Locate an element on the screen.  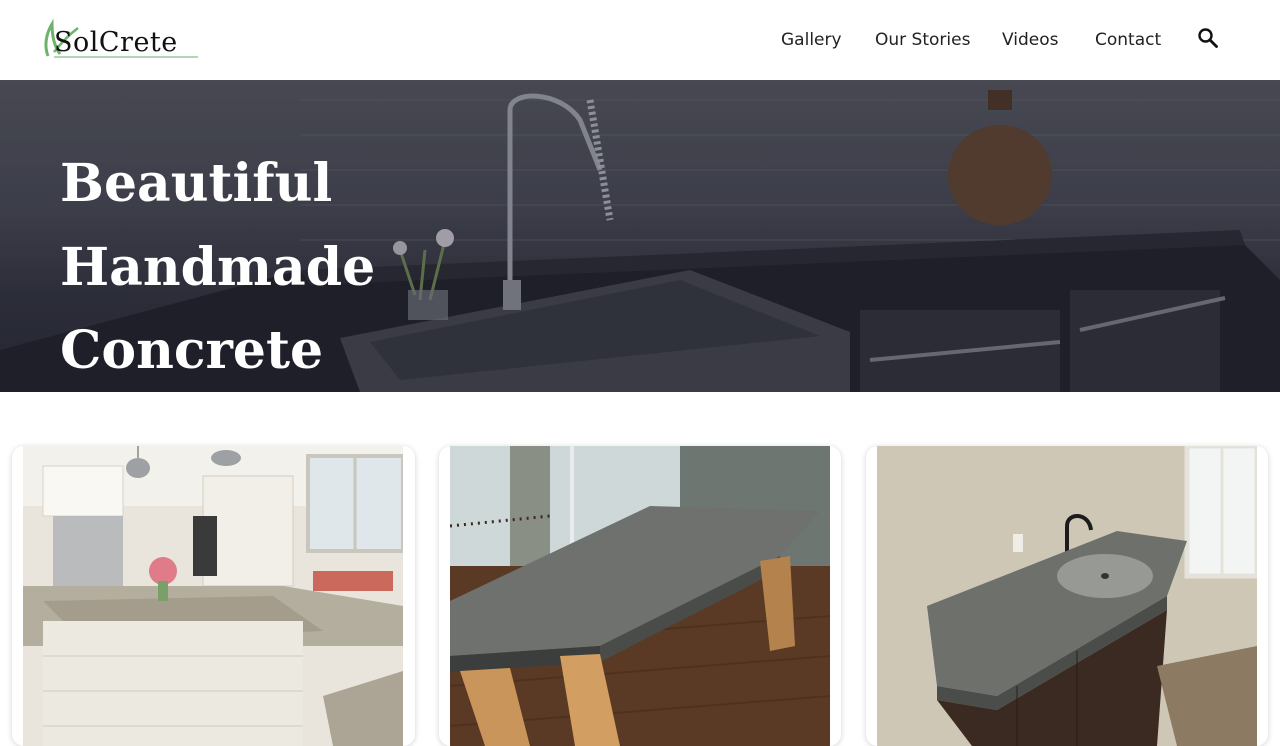
nav-our-stories: Our Stories is located at coordinates (922, 40).